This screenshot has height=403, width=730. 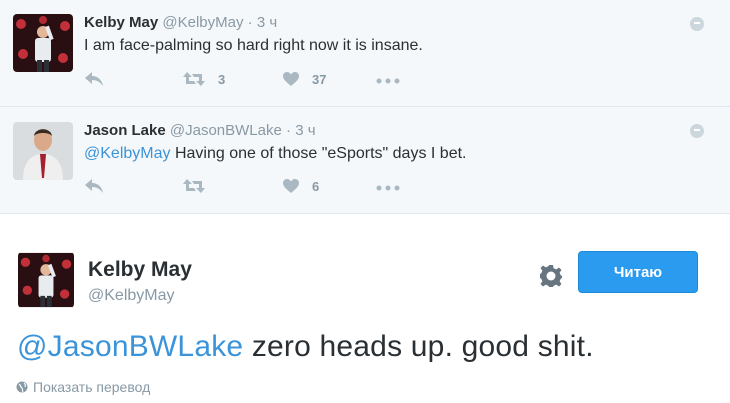 I want to click on gear-icon, so click(x=551, y=276).